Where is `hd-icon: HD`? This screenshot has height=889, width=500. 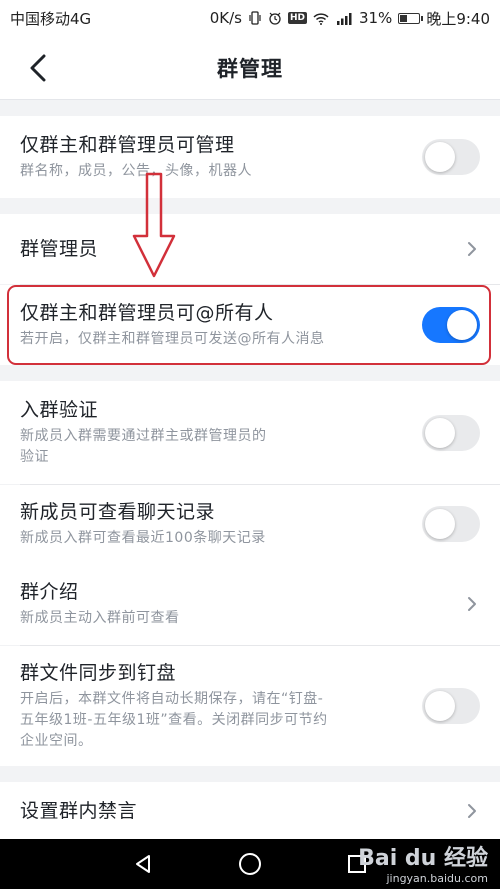 hd-icon: HD is located at coordinates (297, 18).